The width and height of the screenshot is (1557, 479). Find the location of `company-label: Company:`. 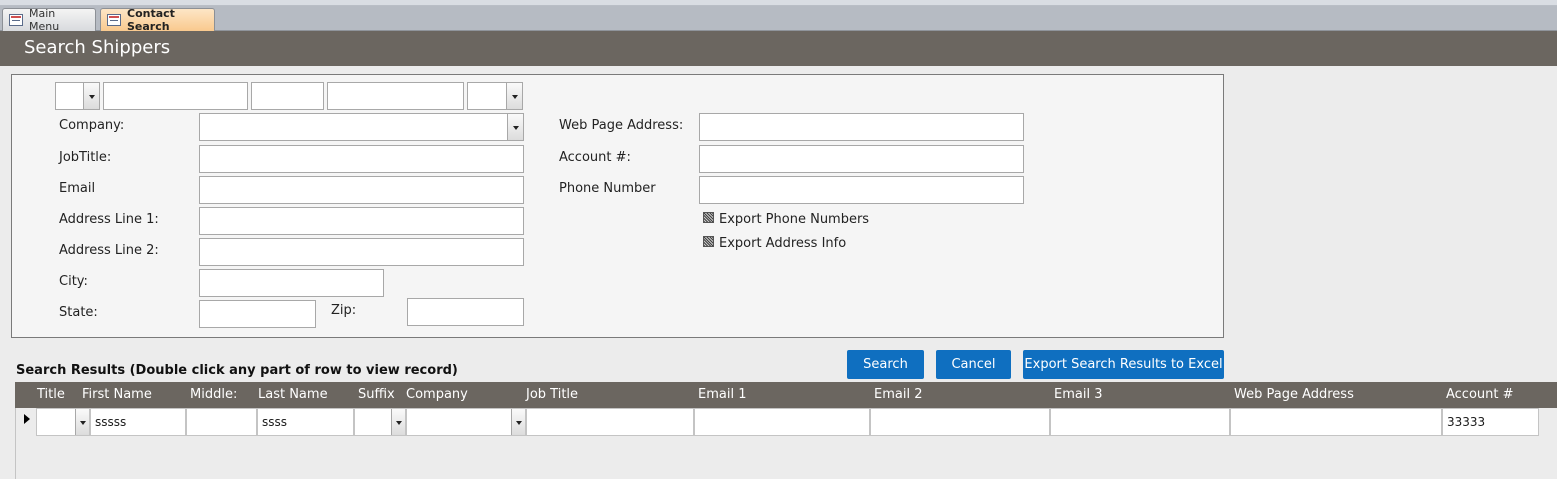

company-label: Company: is located at coordinates (92, 125).